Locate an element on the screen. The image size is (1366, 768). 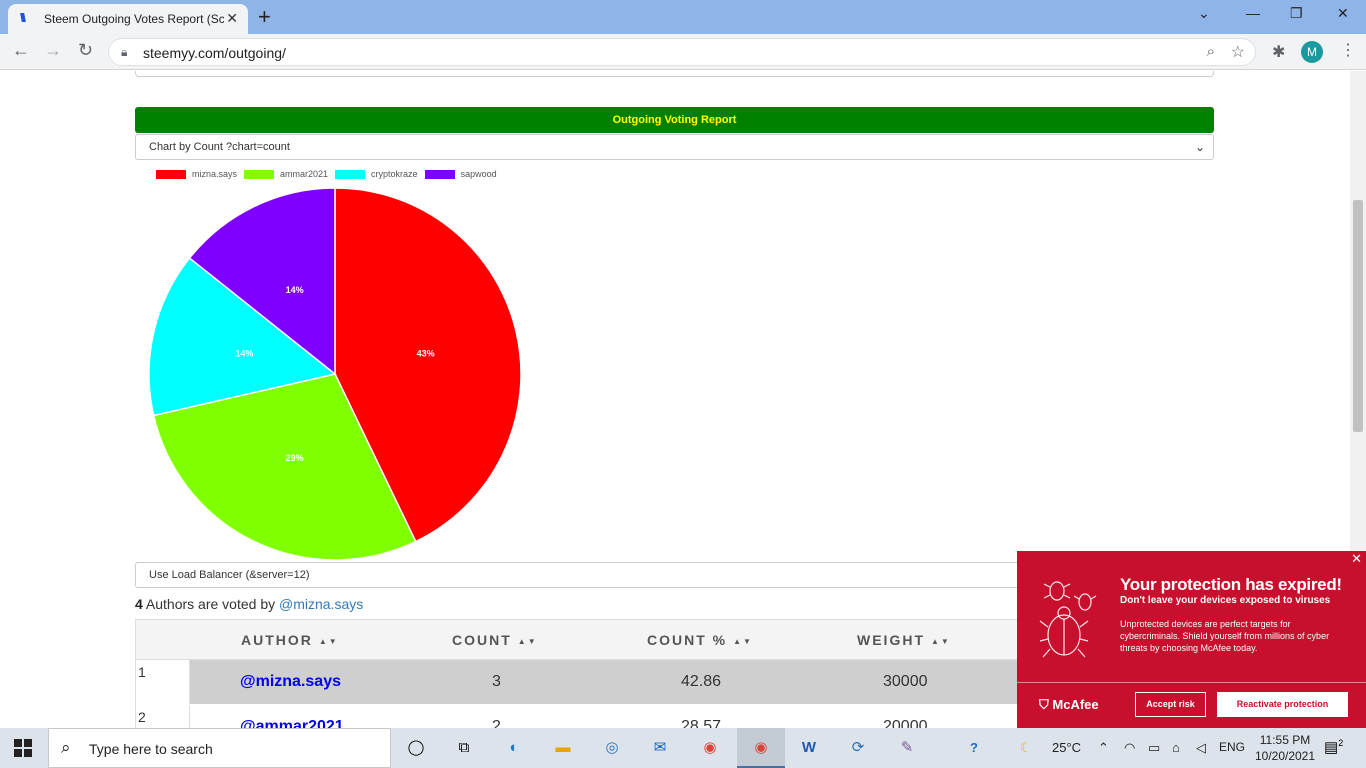
steem-favicon-icon: \\\ is located at coordinates (23, 18).